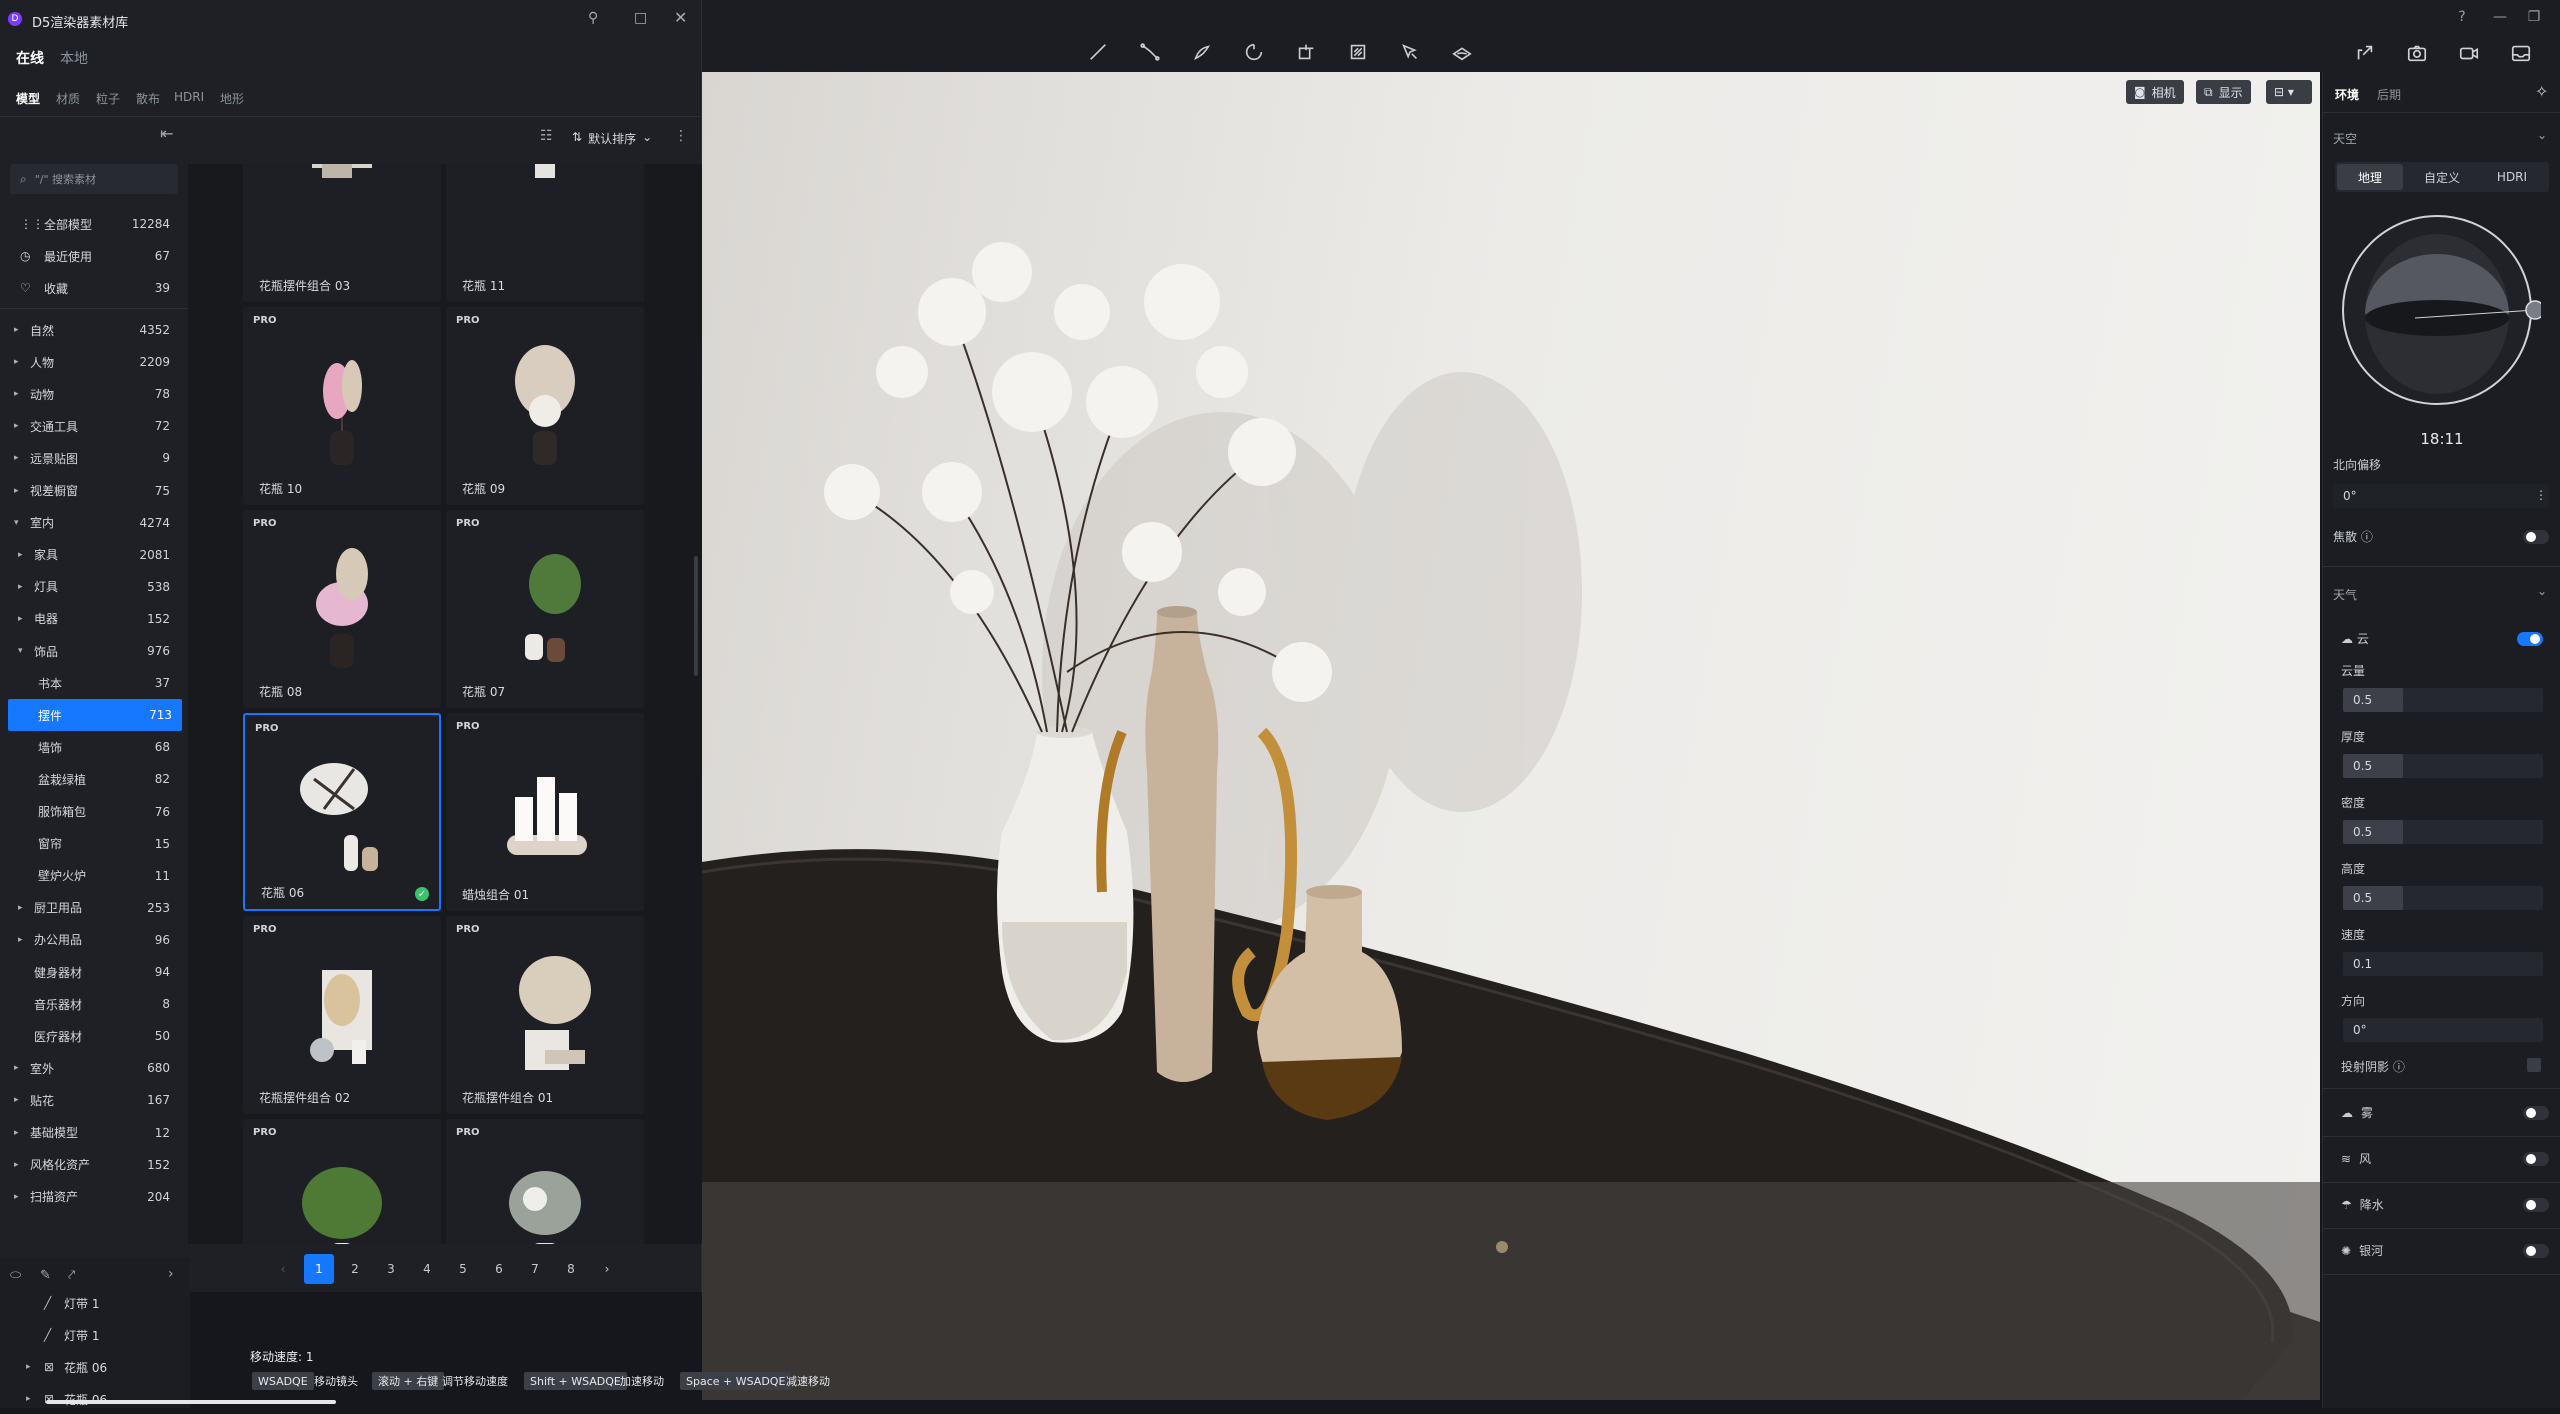 The height and width of the screenshot is (1414, 2560). Describe the element at coordinates (1410, 52) in the screenshot. I see `paint-tool-icon` at that location.